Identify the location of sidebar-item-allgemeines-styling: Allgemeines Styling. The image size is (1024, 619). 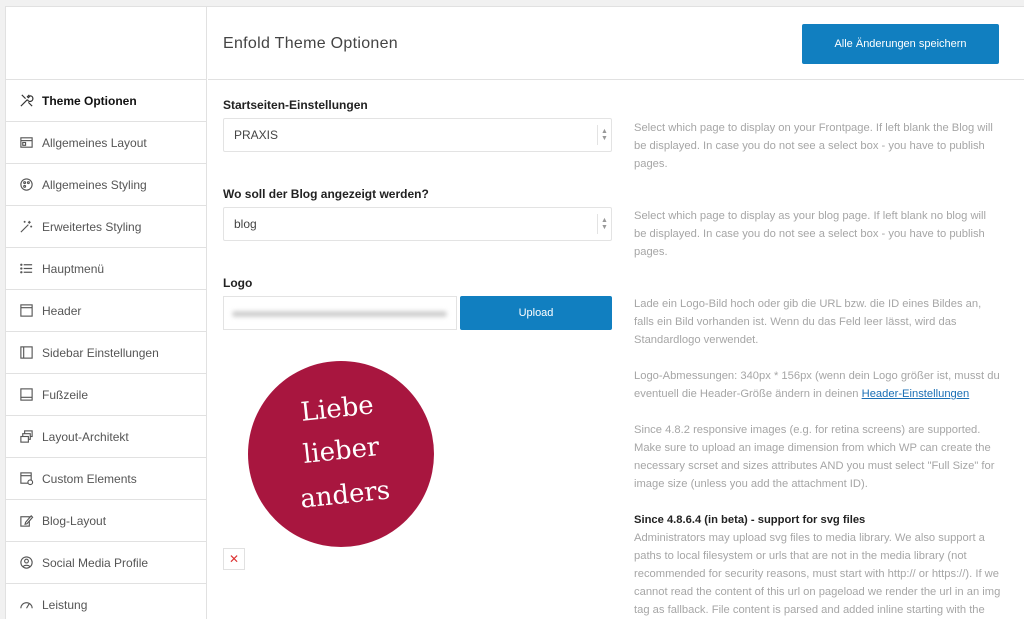
(106, 185).